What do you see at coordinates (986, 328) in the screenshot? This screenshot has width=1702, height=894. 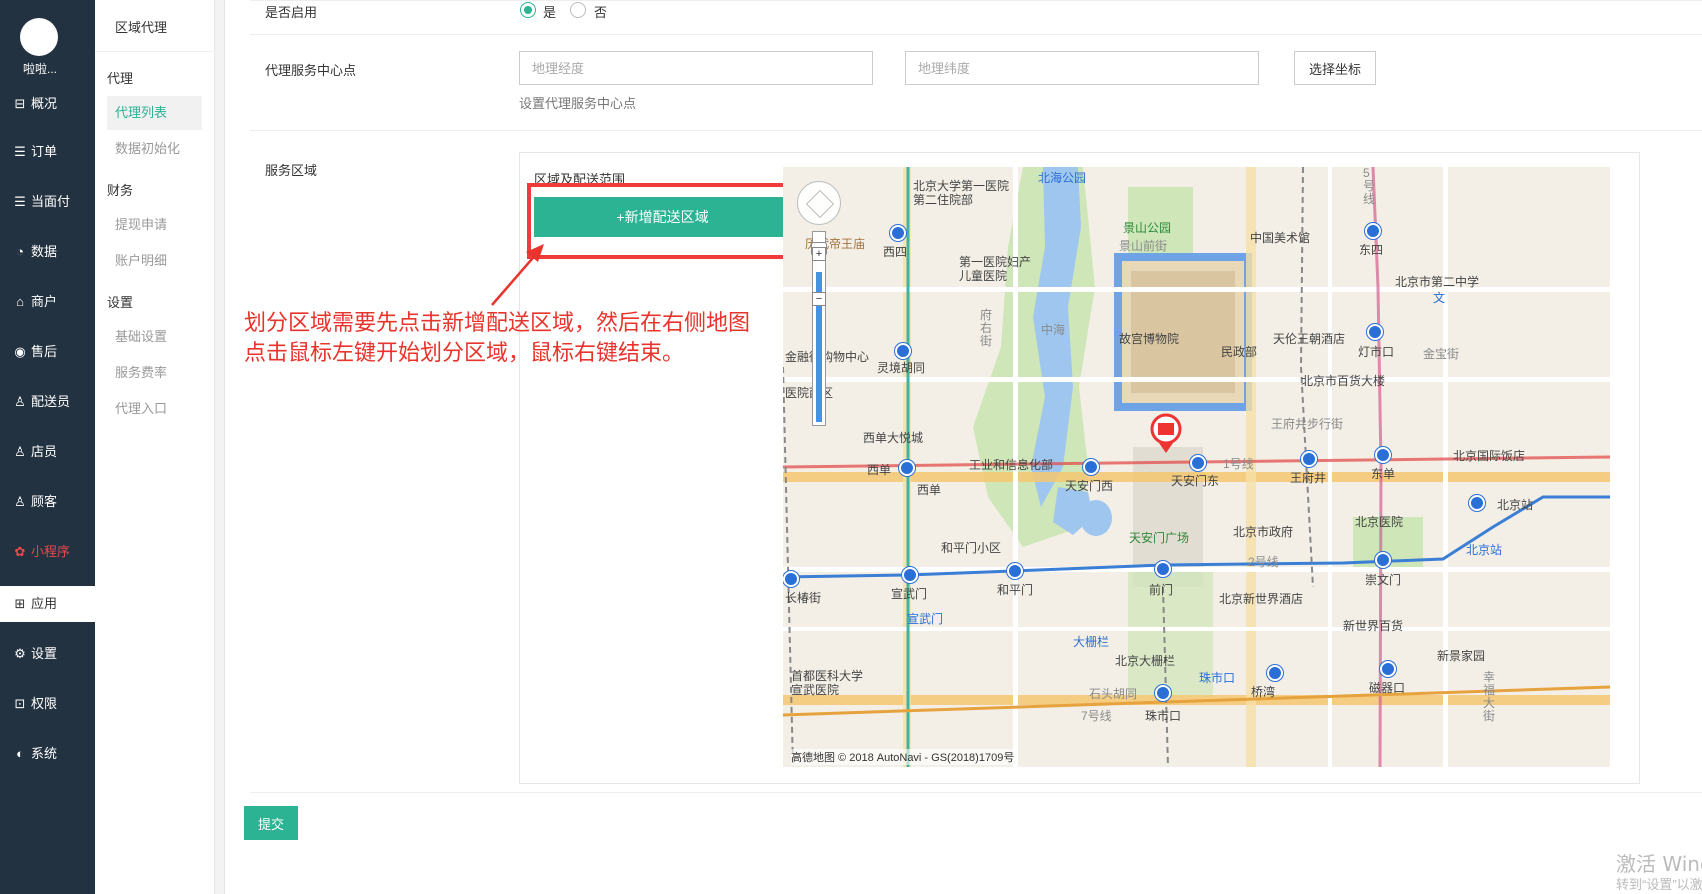 I see `map-label: 府右街` at bounding box center [986, 328].